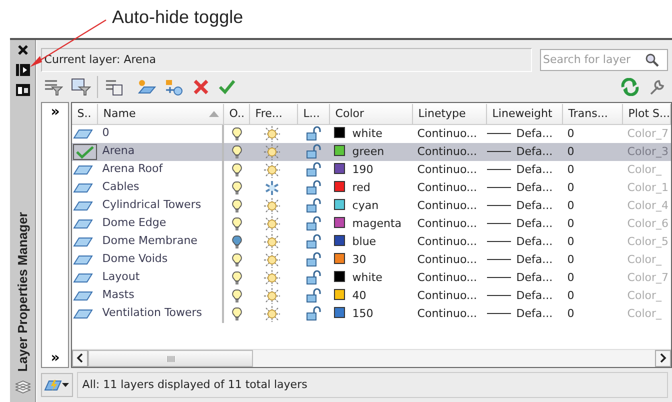 This screenshot has height=402, width=672. What do you see at coordinates (371, 224) in the screenshot?
I see `layer-row: Dome Edge magenta Continuo... Defa... 0 Color_6` at bounding box center [371, 224].